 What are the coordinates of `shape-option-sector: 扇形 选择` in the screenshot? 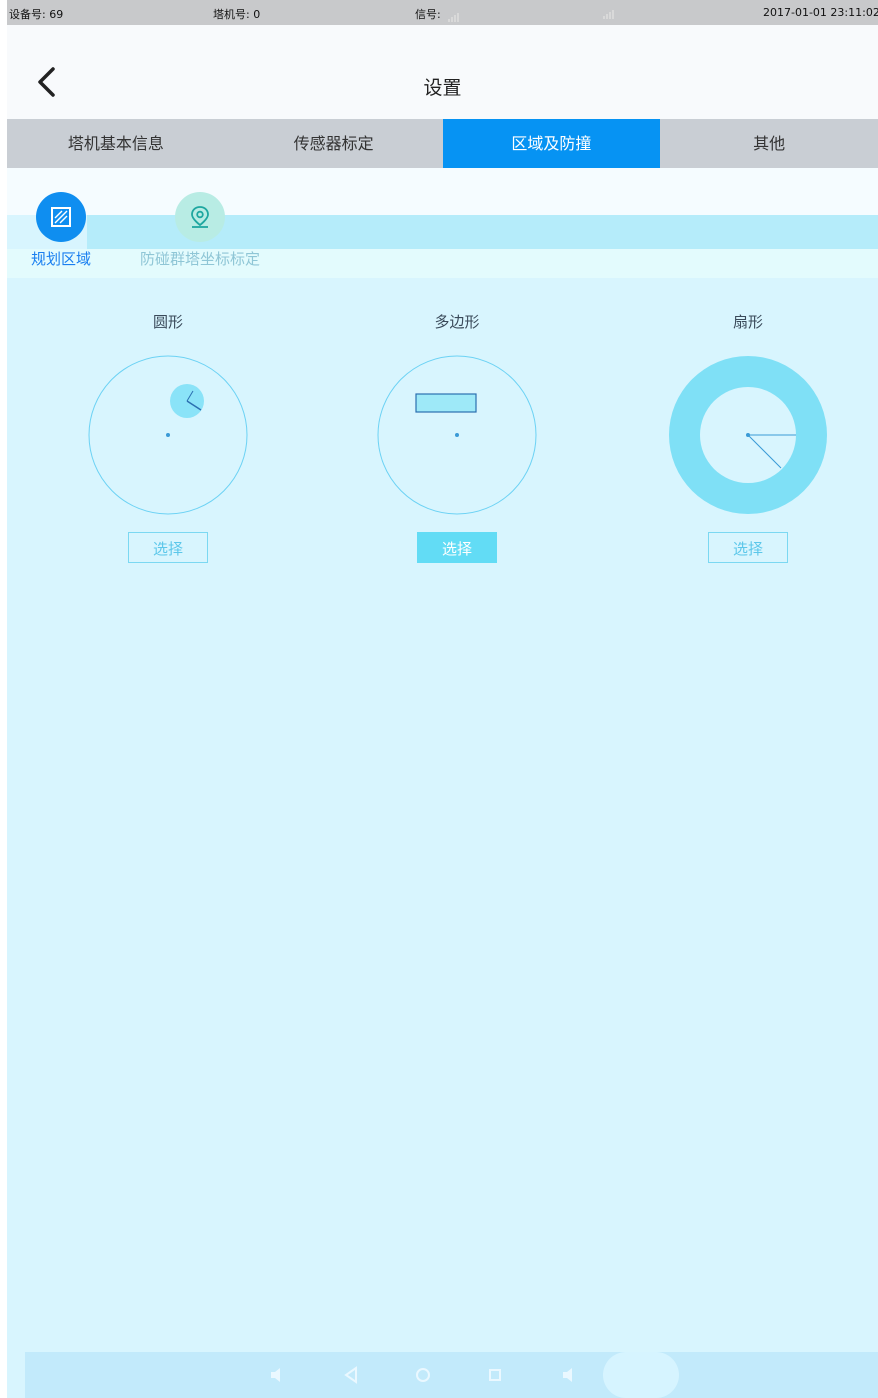 It's located at (748, 436).